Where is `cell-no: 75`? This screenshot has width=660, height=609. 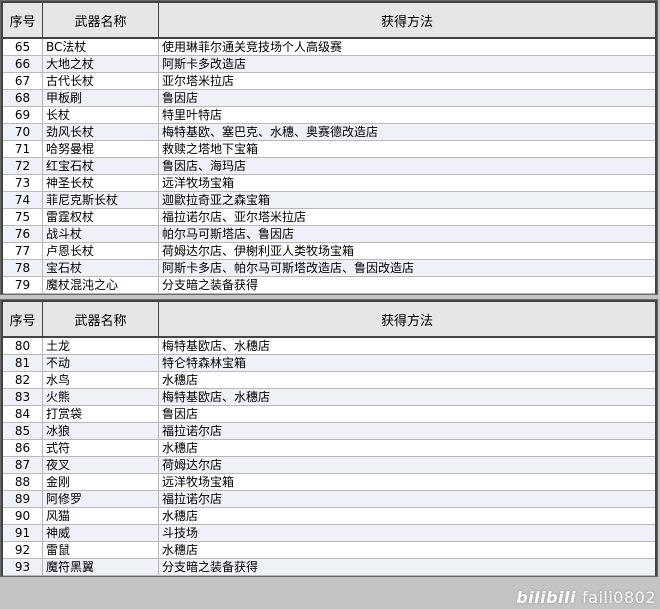 cell-no: 75 is located at coordinates (23, 217).